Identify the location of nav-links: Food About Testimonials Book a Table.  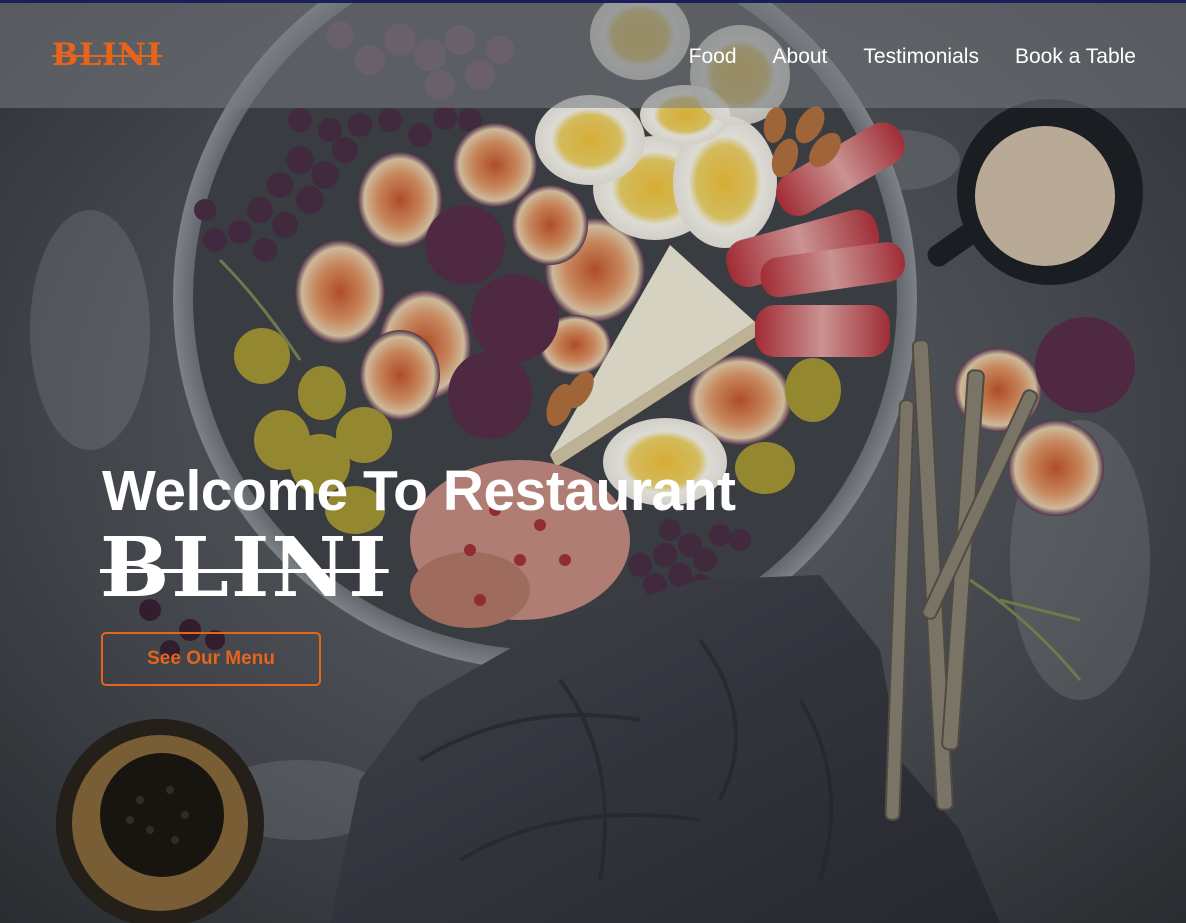
(912, 57).